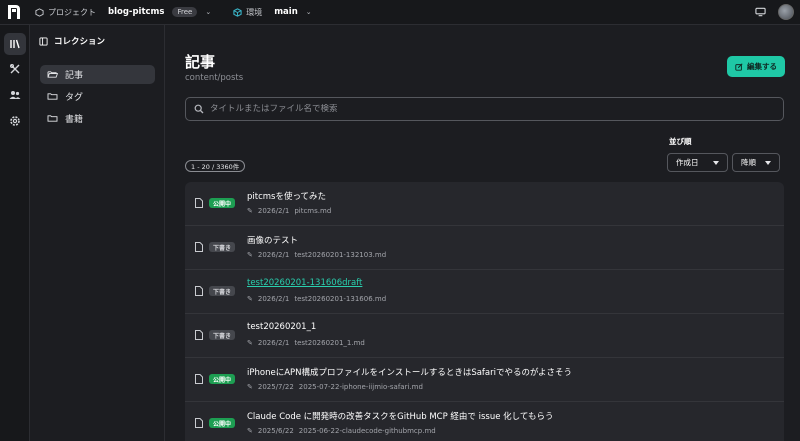  I want to click on project-icon, so click(39, 12).